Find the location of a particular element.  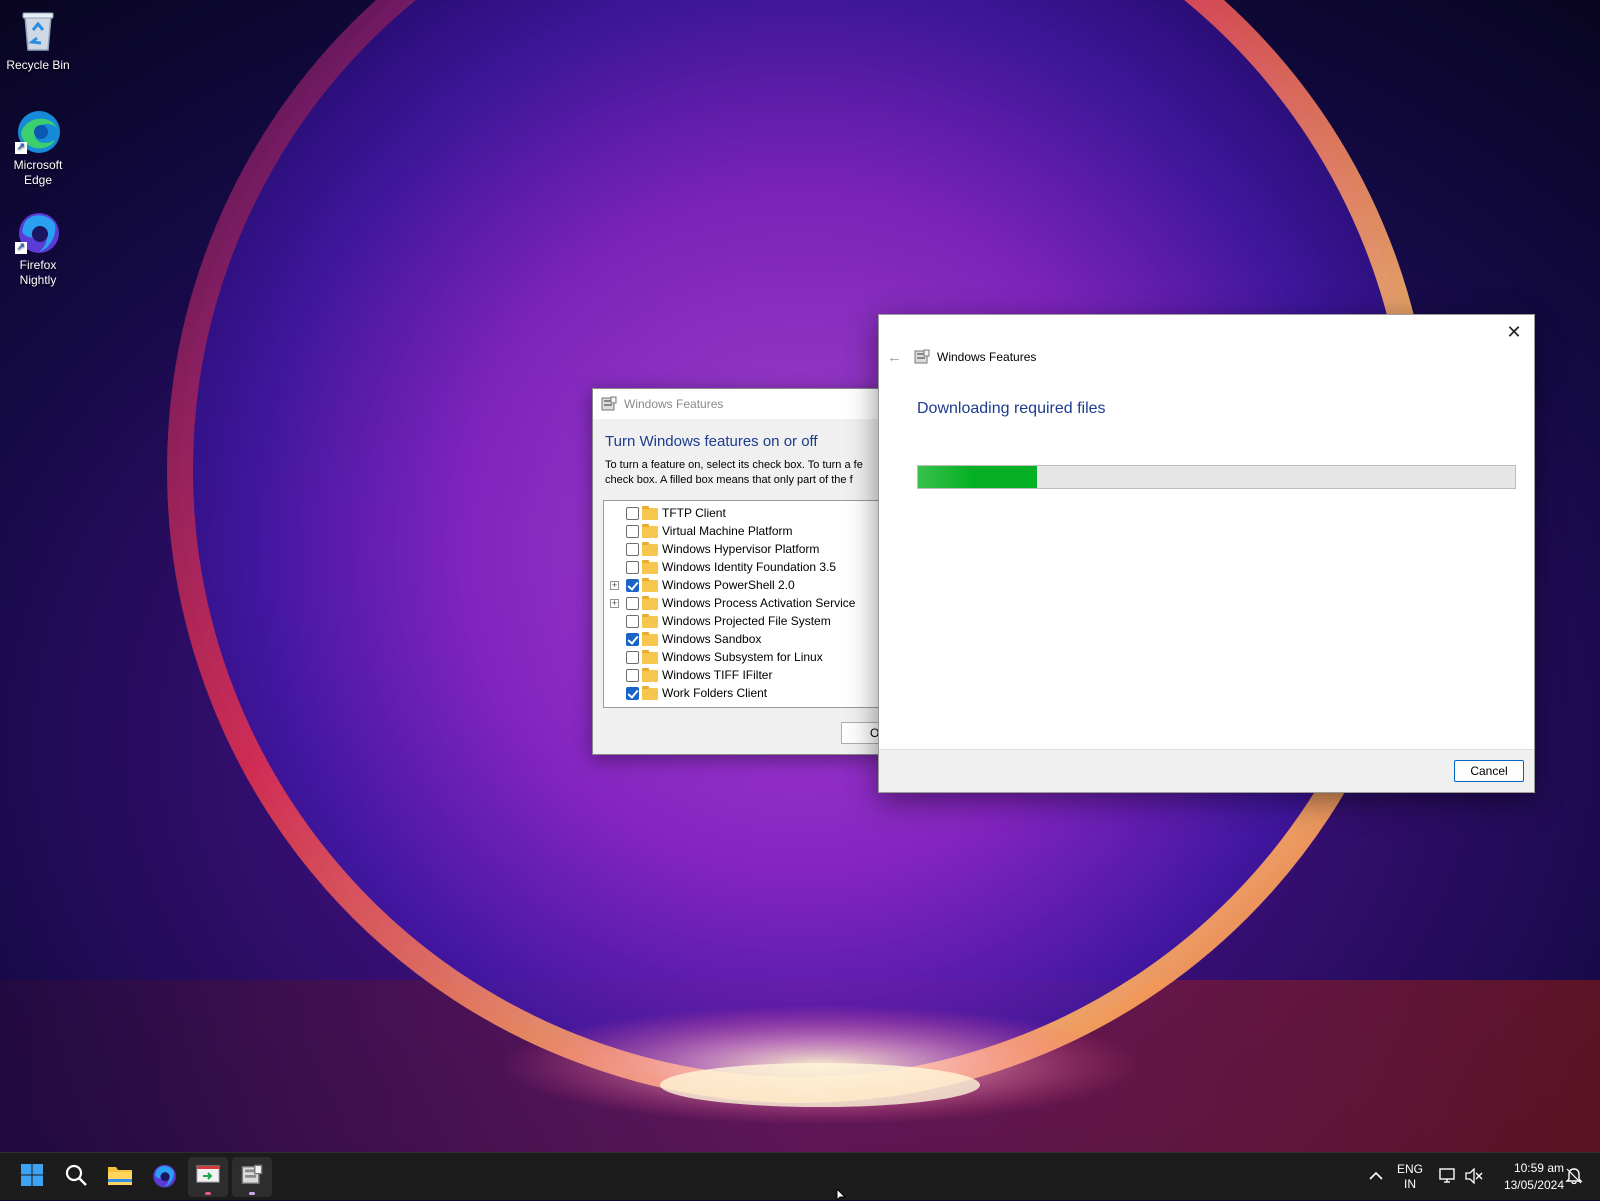

remote-desktop-icon is located at coordinates (208, 1177).